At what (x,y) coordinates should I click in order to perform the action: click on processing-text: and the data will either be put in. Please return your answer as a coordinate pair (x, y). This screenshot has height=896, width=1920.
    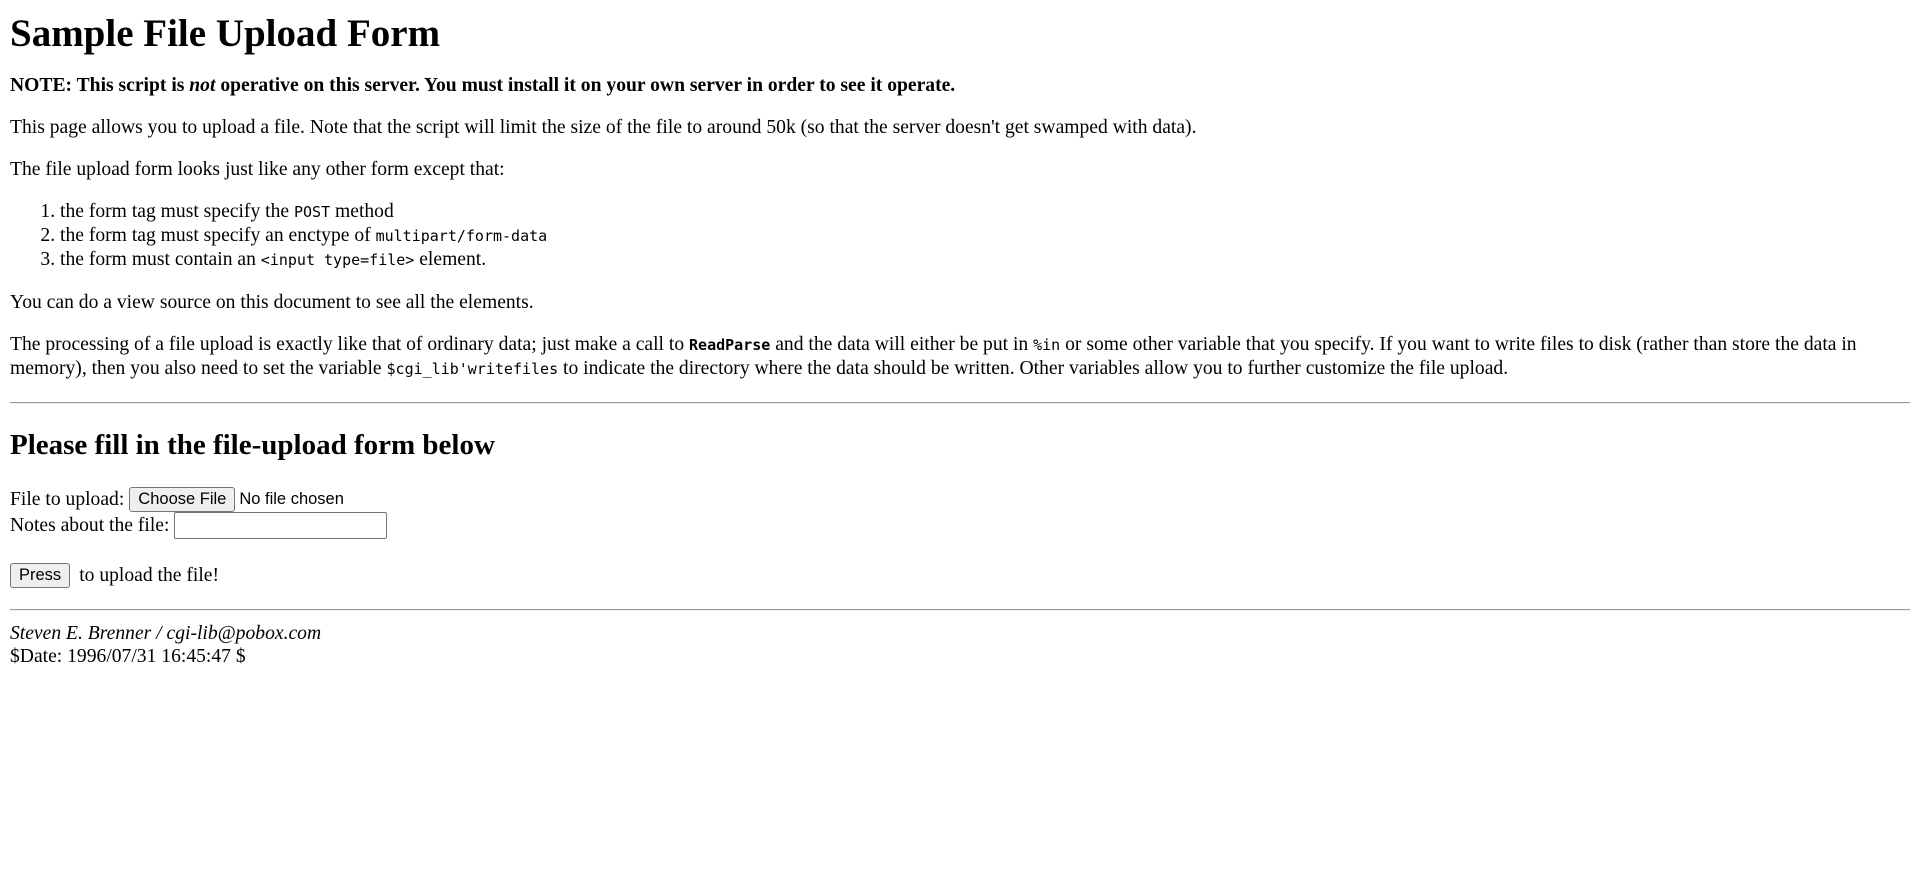
    Looking at the image, I should click on (902, 344).